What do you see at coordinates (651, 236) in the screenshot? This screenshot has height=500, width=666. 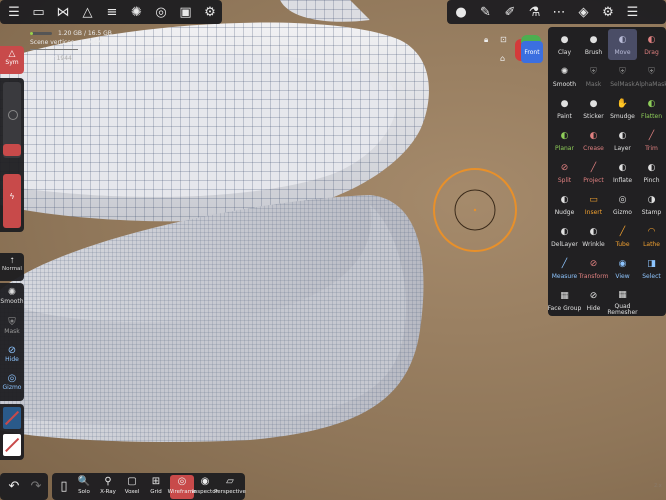 I see `tool-lathe: ◠ Lathe` at bounding box center [651, 236].